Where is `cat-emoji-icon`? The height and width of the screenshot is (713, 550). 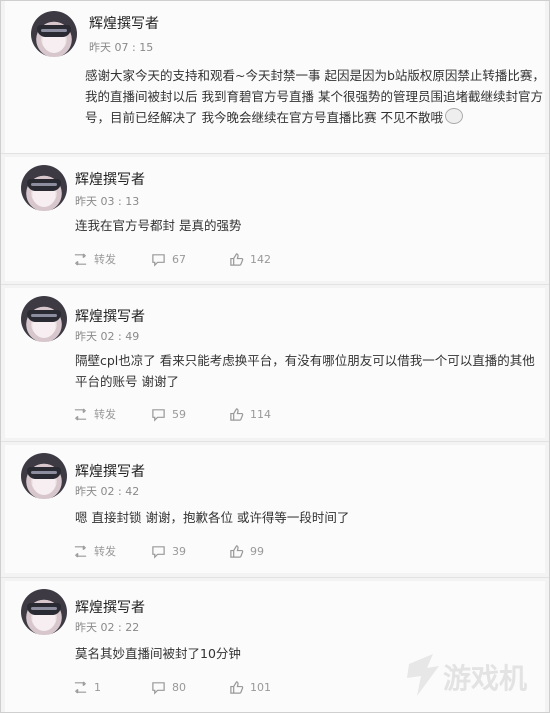
cat-emoji-icon is located at coordinates (453, 116).